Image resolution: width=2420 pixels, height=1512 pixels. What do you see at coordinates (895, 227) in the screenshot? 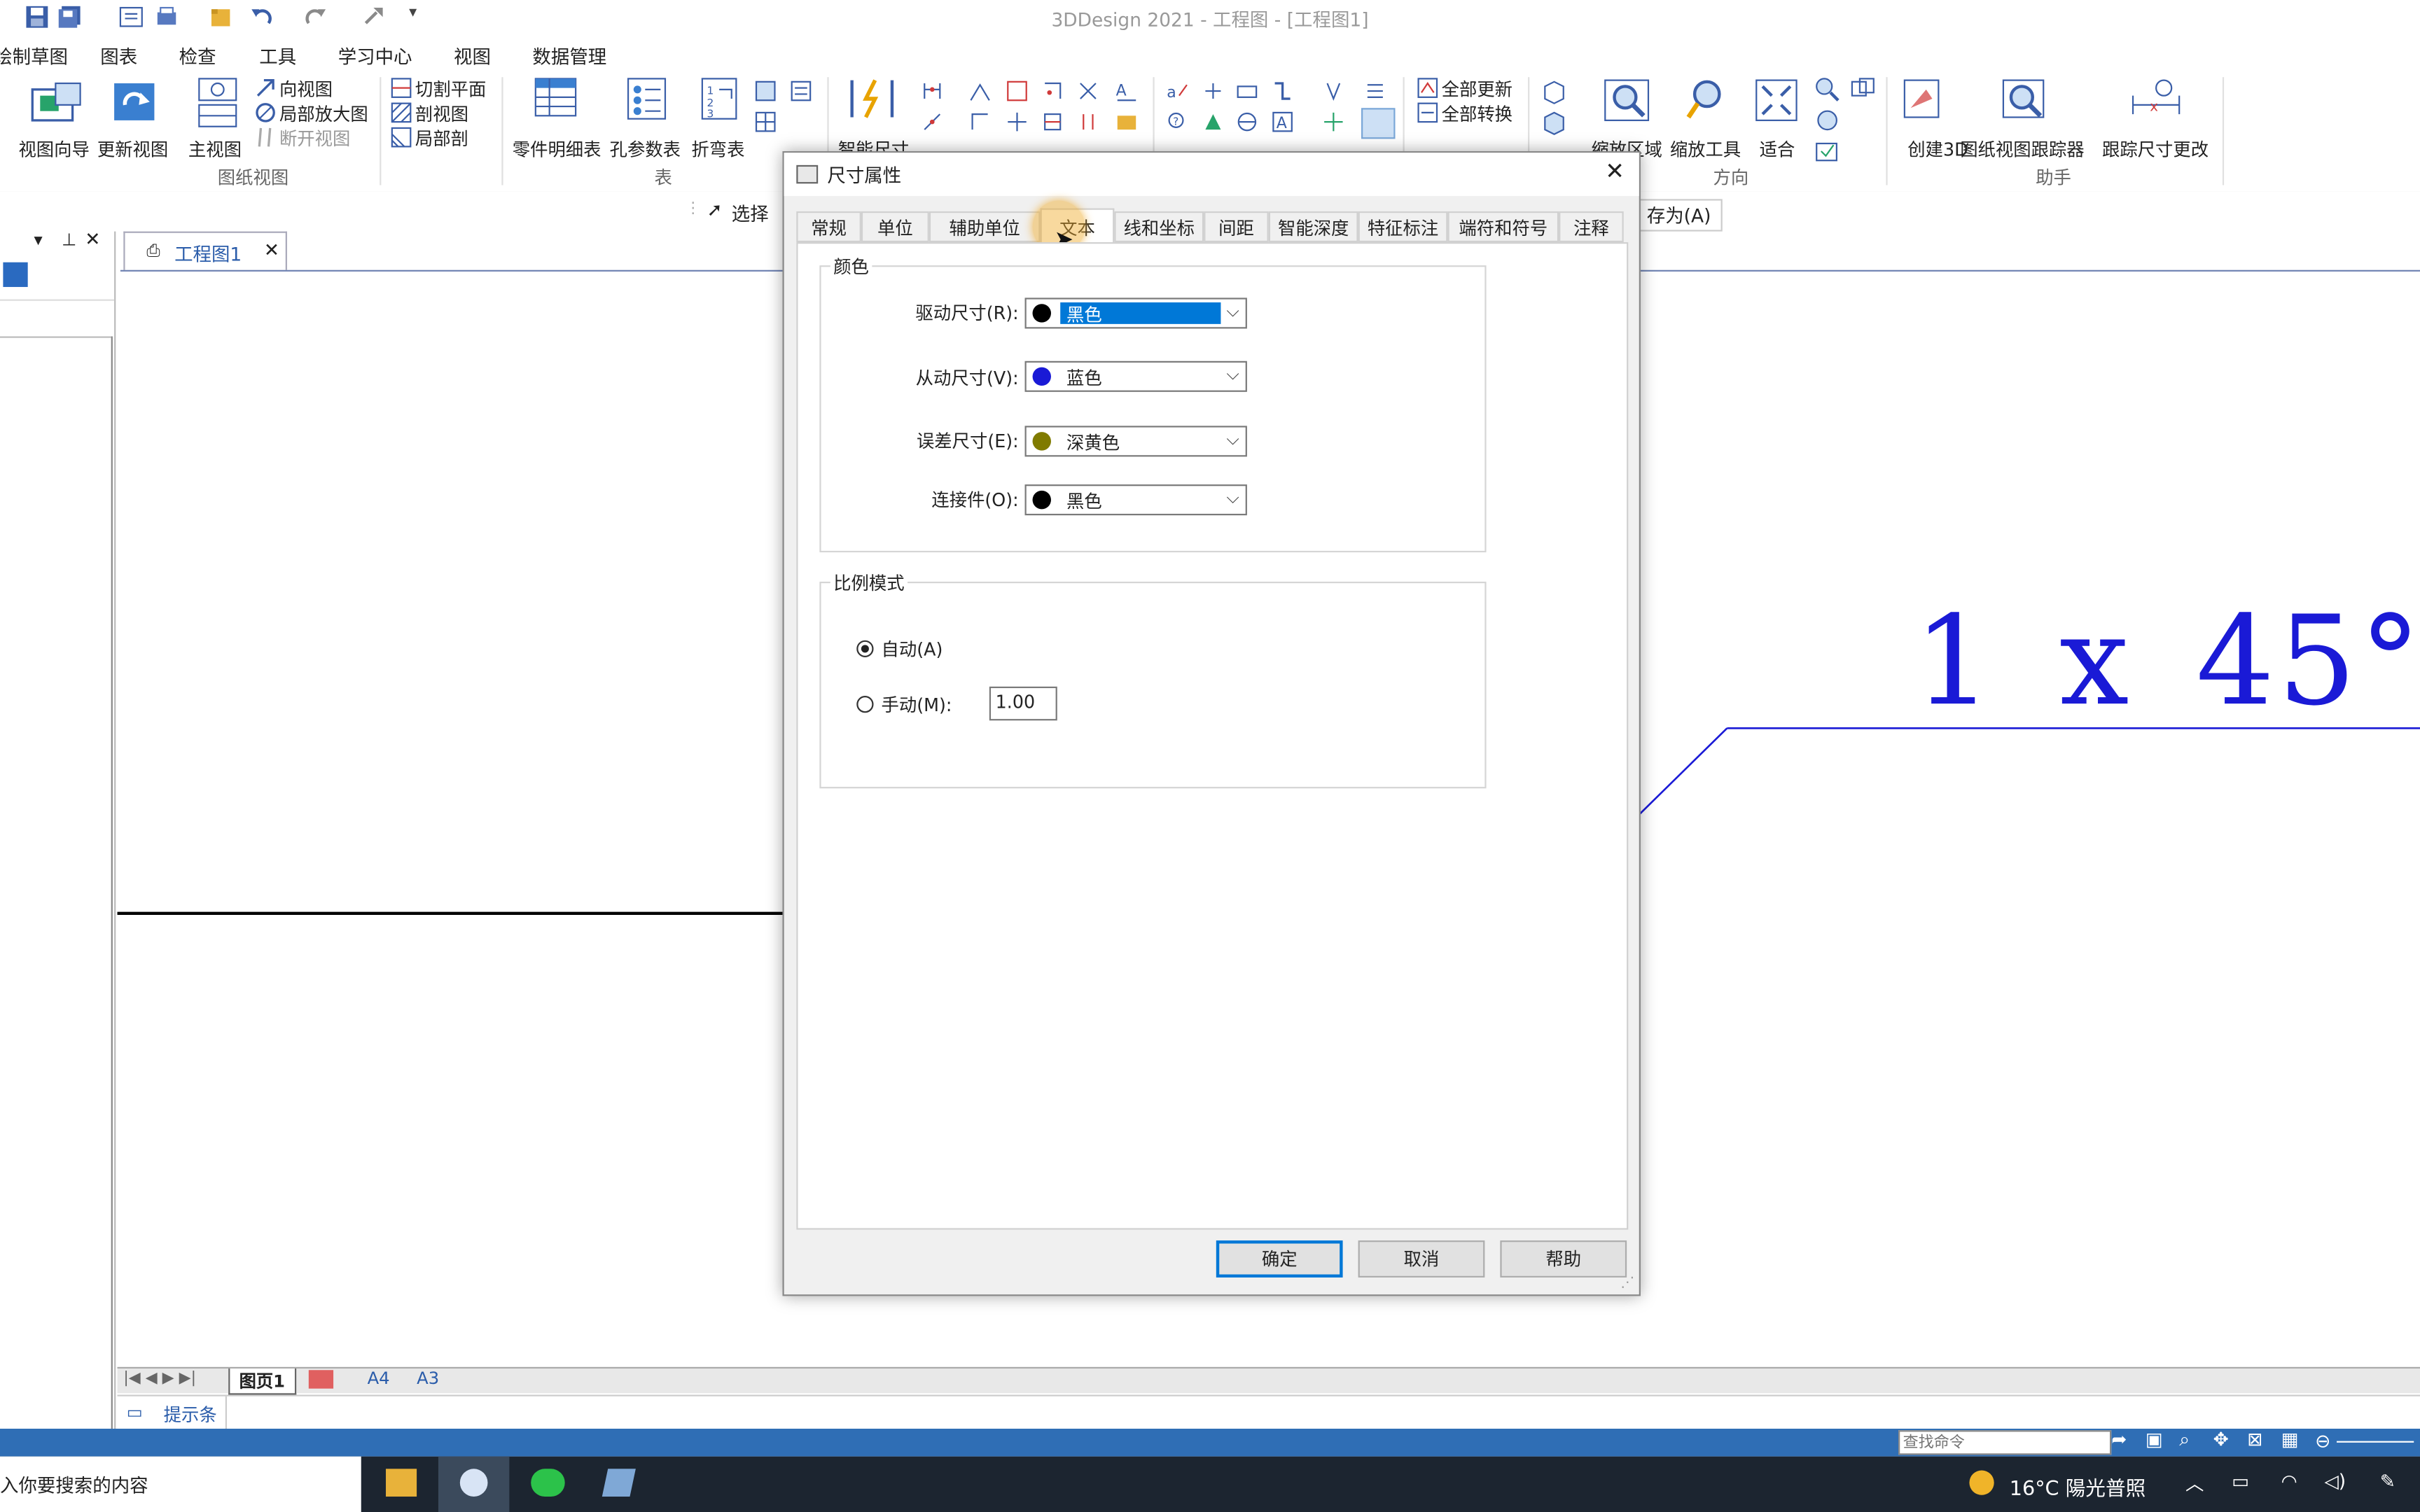
I see `tab-units: 单位` at bounding box center [895, 227].